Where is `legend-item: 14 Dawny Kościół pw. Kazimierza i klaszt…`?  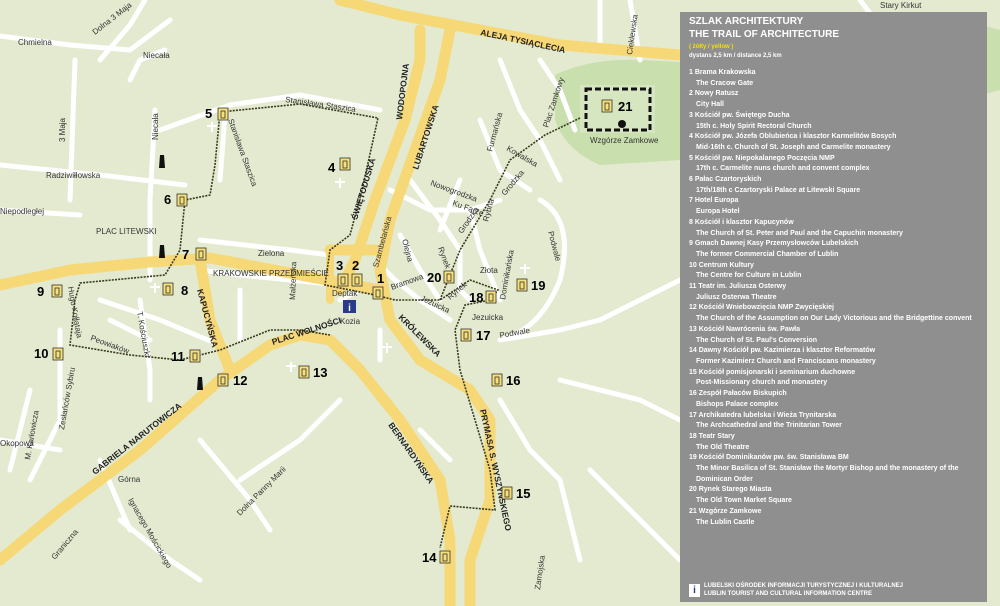
legend-item: 14 Dawny Kościół pw. Kazimierza i klaszt… is located at coordinates (835, 356).